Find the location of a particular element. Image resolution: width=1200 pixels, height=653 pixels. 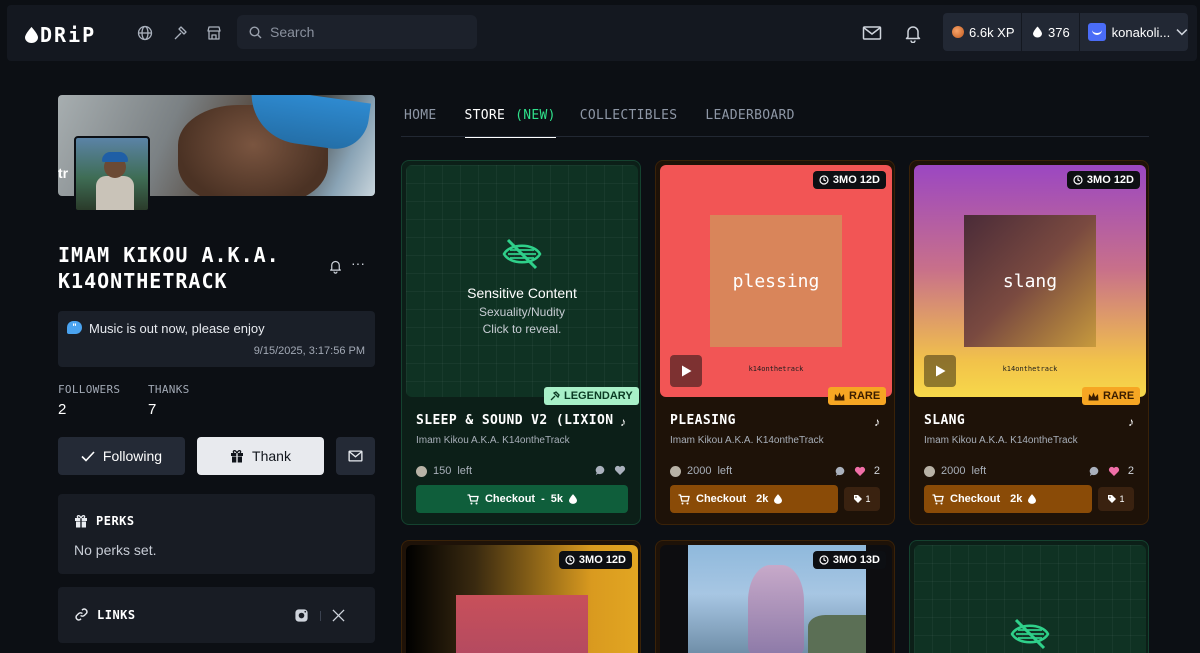

thanks-count: 7 is located at coordinates (152, 409).